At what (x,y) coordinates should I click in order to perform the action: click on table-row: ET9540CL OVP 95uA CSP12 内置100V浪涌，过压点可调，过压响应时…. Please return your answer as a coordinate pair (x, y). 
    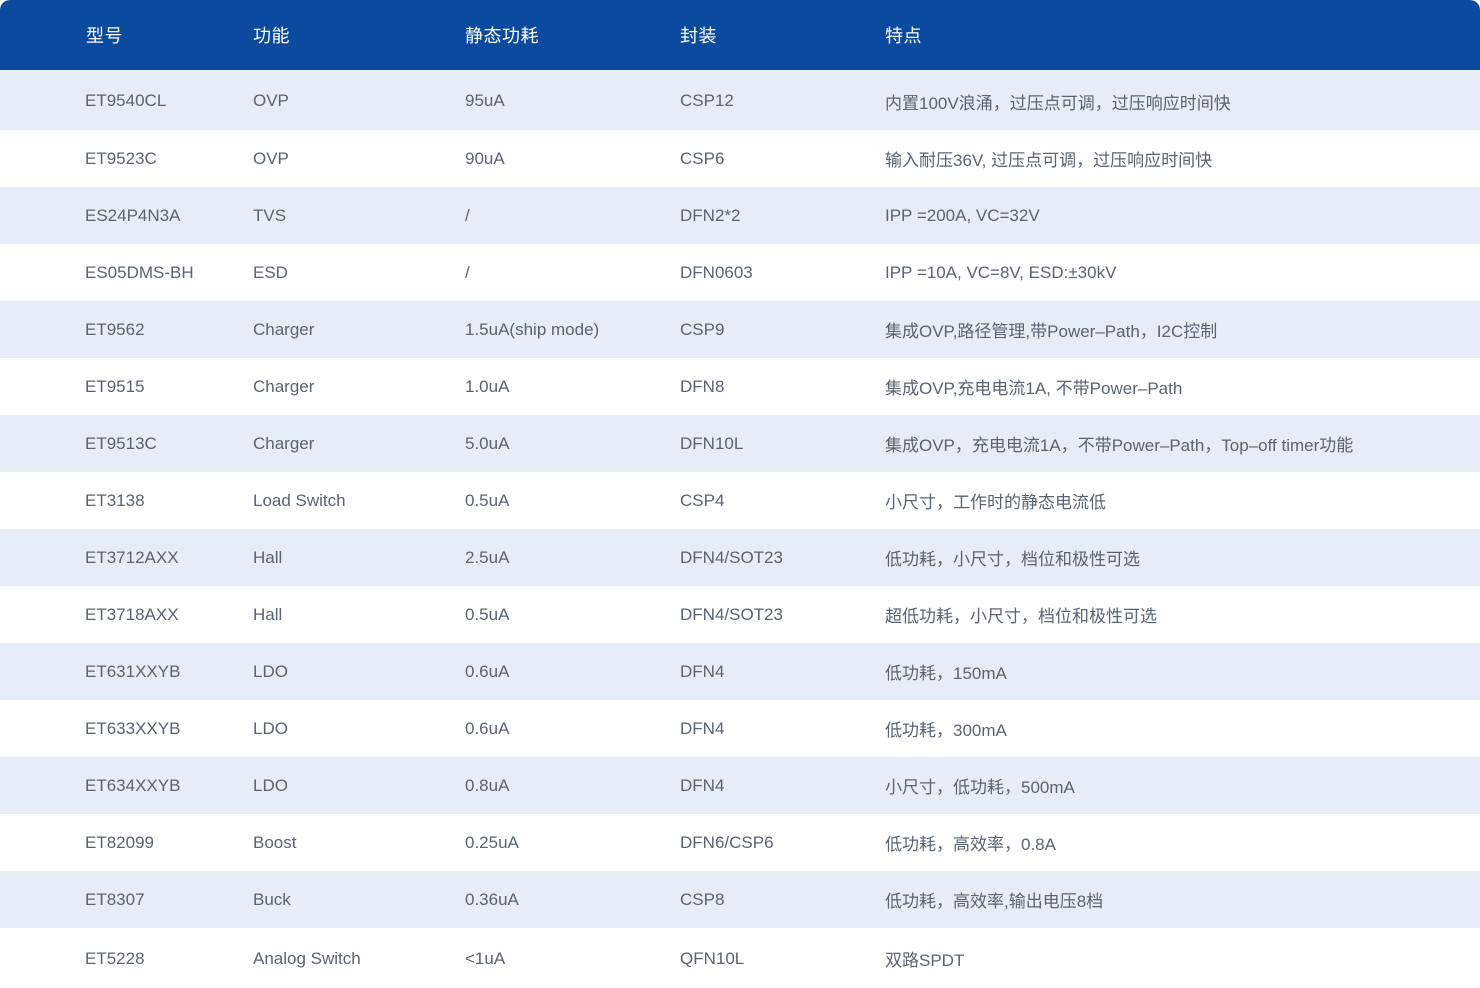
    Looking at the image, I should click on (740, 100).